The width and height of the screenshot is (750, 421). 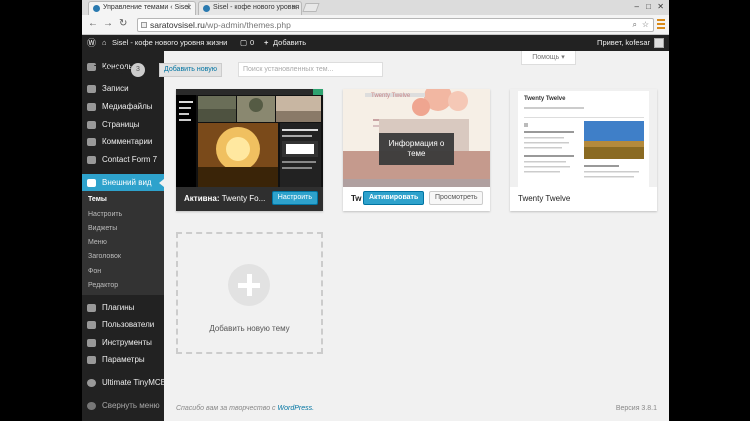 I want to click on sidebar-item-users: Пользователи, so click(x=123, y=325).